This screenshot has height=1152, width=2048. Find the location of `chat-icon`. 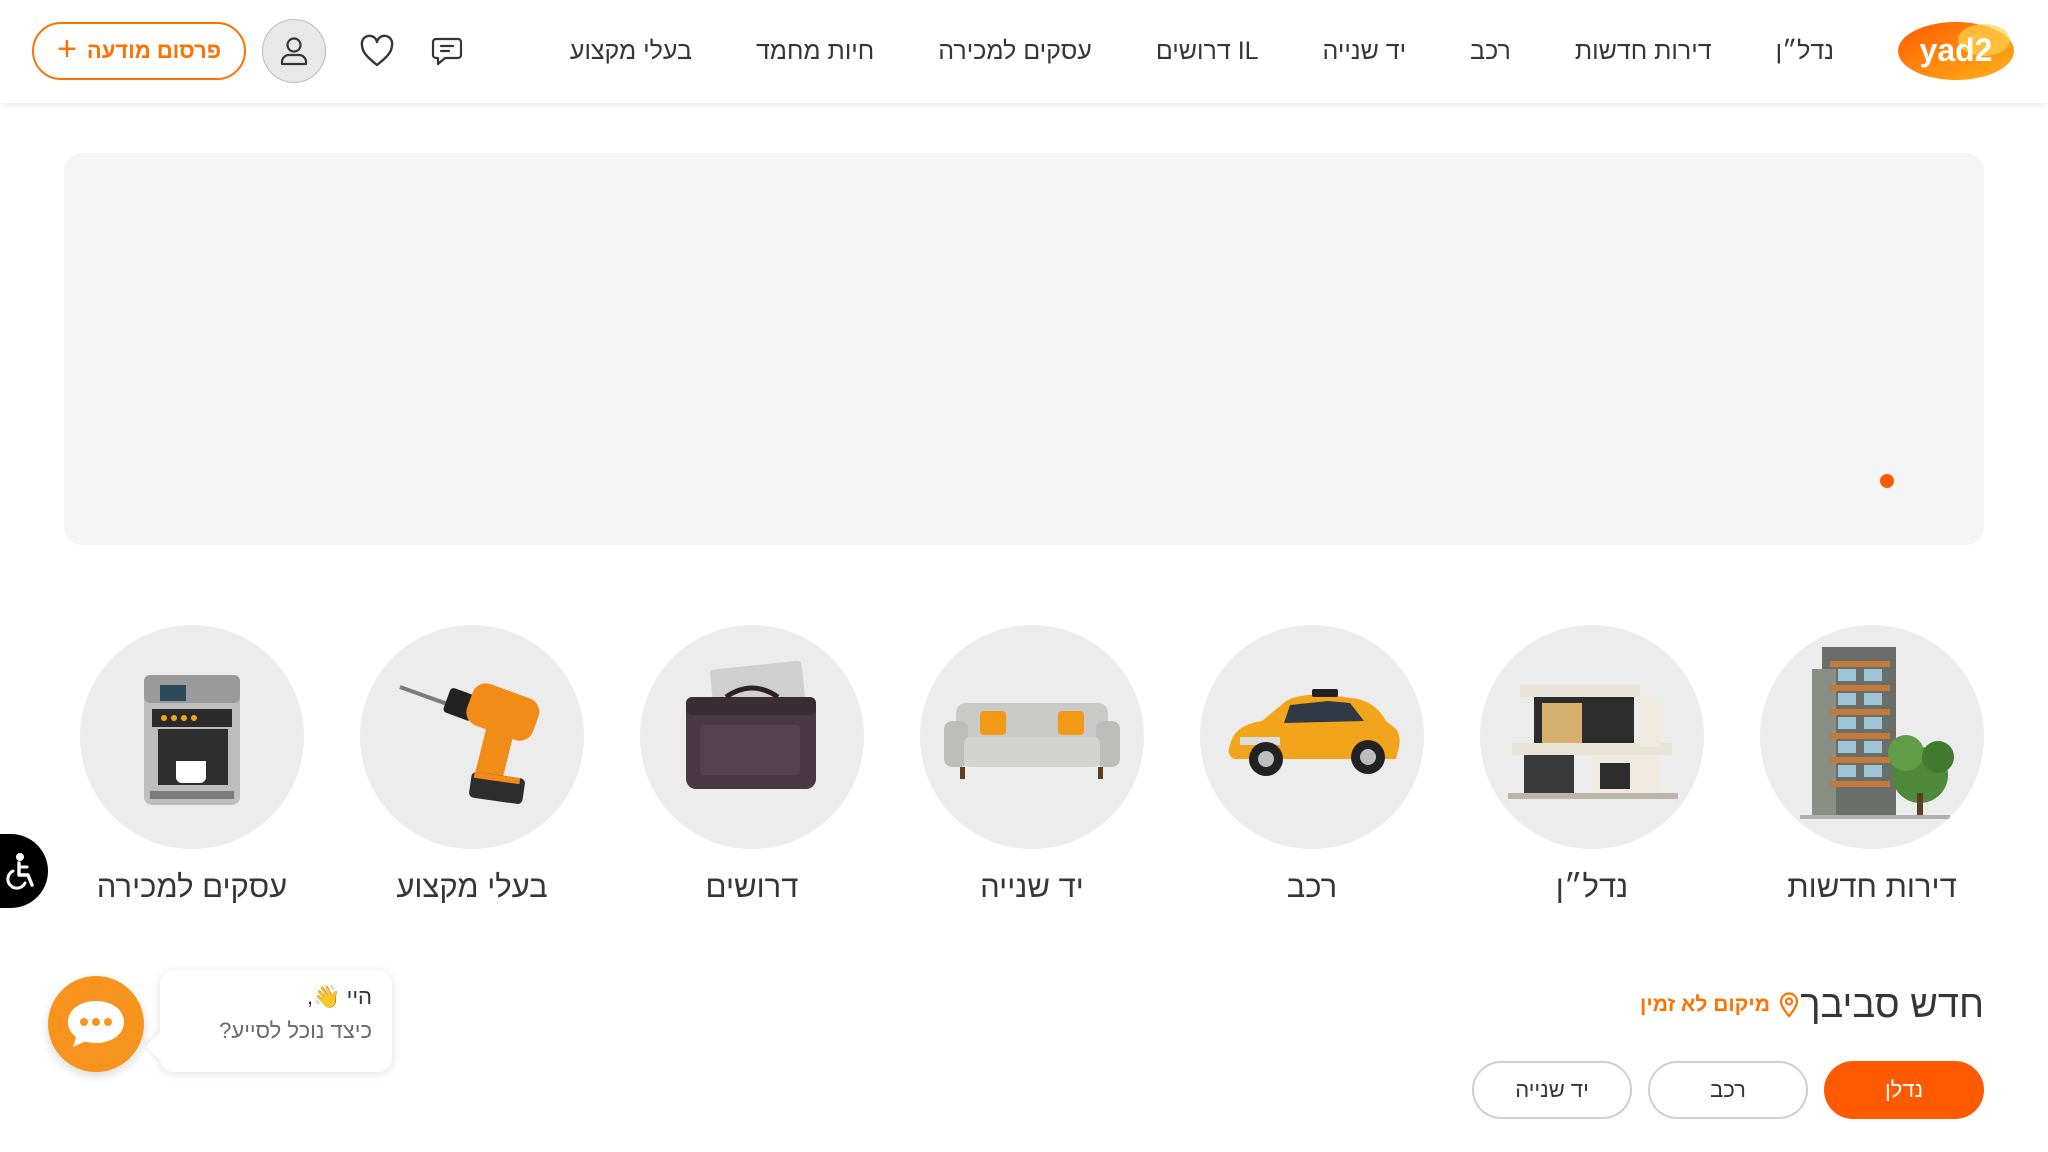

chat-icon is located at coordinates (447, 51).